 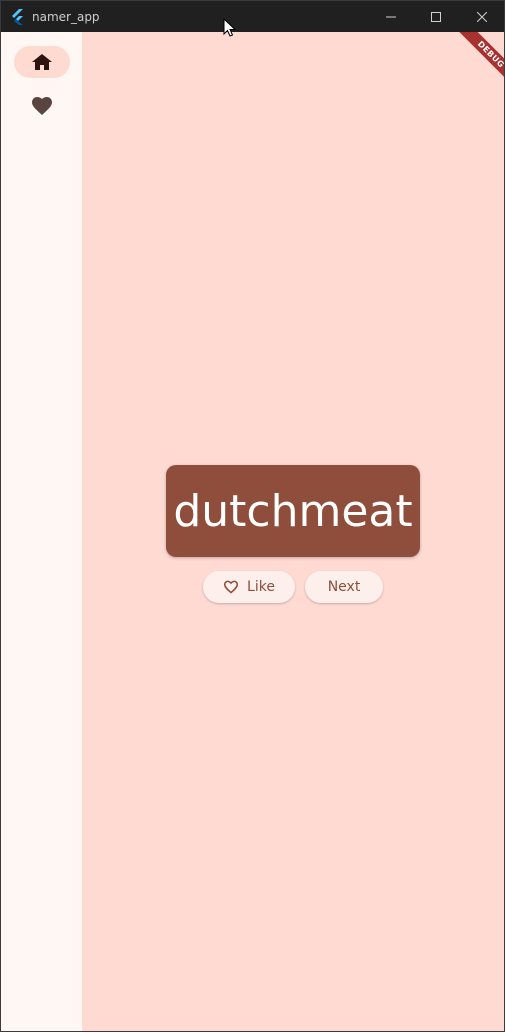 I want to click on next-label: Next, so click(x=344, y=587).